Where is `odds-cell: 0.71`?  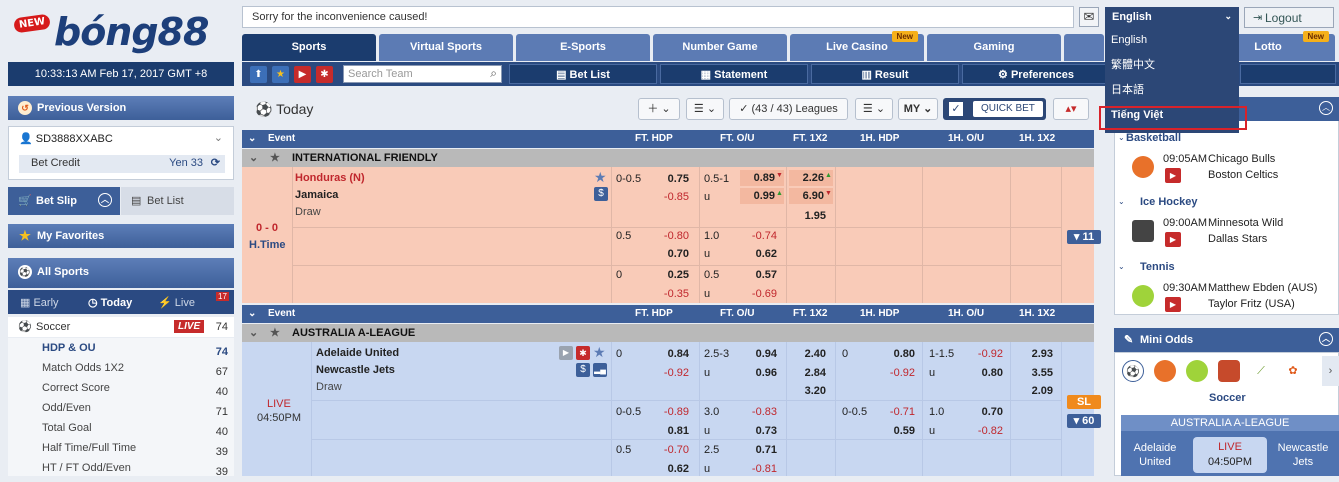
odds-cell: 0.71 is located at coordinates (758, 450).